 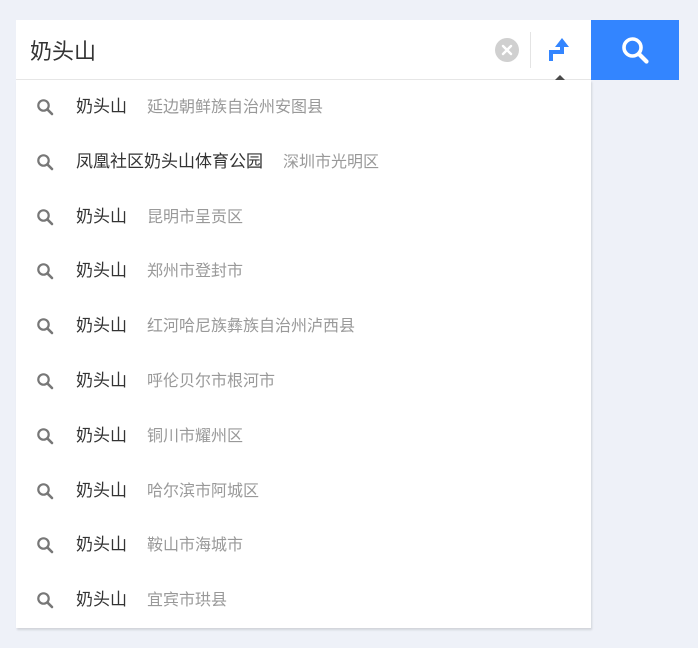 I want to click on suggestion-region: 宜宾市珙县, so click(x=187, y=600).